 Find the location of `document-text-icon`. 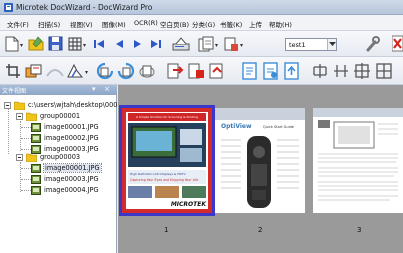

document-text-icon is located at coordinates (270, 71).